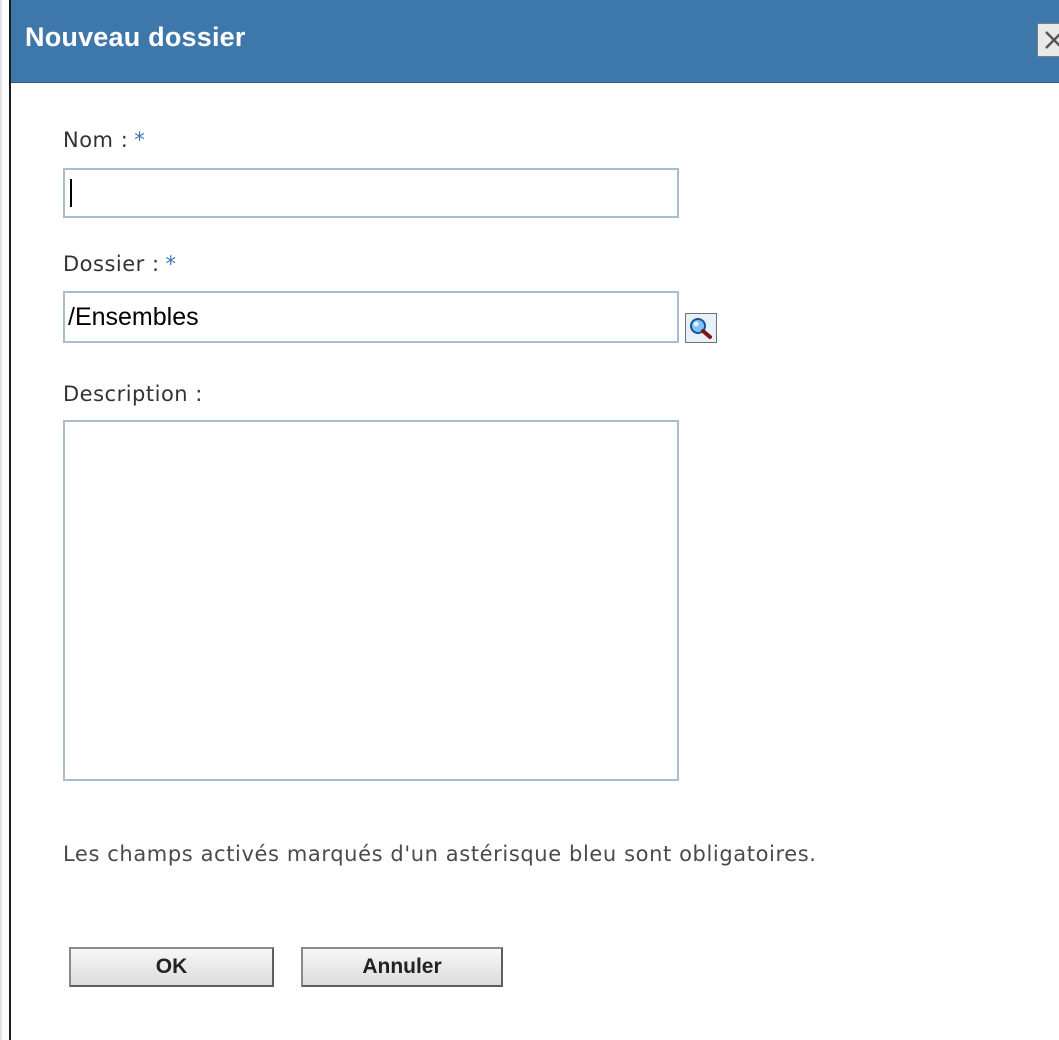 This screenshot has width=1059, height=1040. I want to click on ok-button: OK, so click(171, 967).